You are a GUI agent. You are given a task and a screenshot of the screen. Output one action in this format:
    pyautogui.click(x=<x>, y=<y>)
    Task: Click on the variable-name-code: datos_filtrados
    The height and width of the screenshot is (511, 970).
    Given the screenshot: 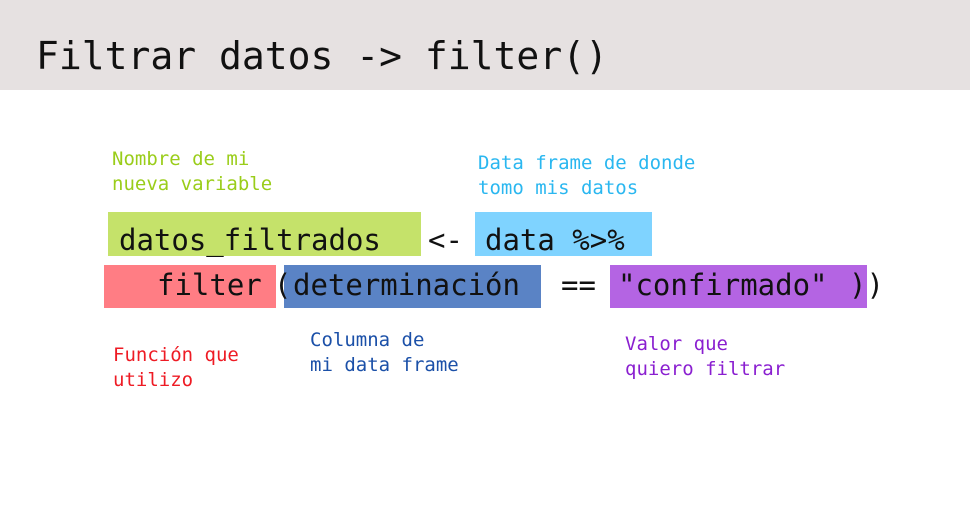 What is the action you would take?
    pyautogui.click(x=250, y=240)
    